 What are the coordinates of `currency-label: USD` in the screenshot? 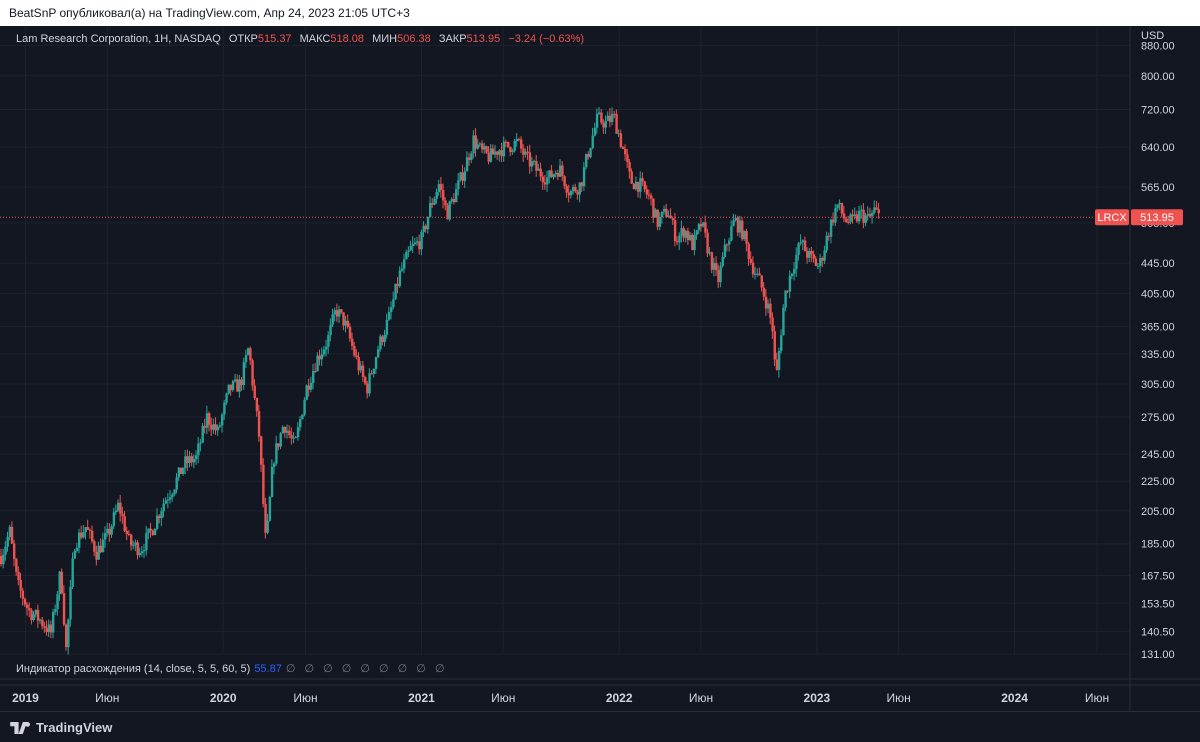 It's located at (1152, 36).